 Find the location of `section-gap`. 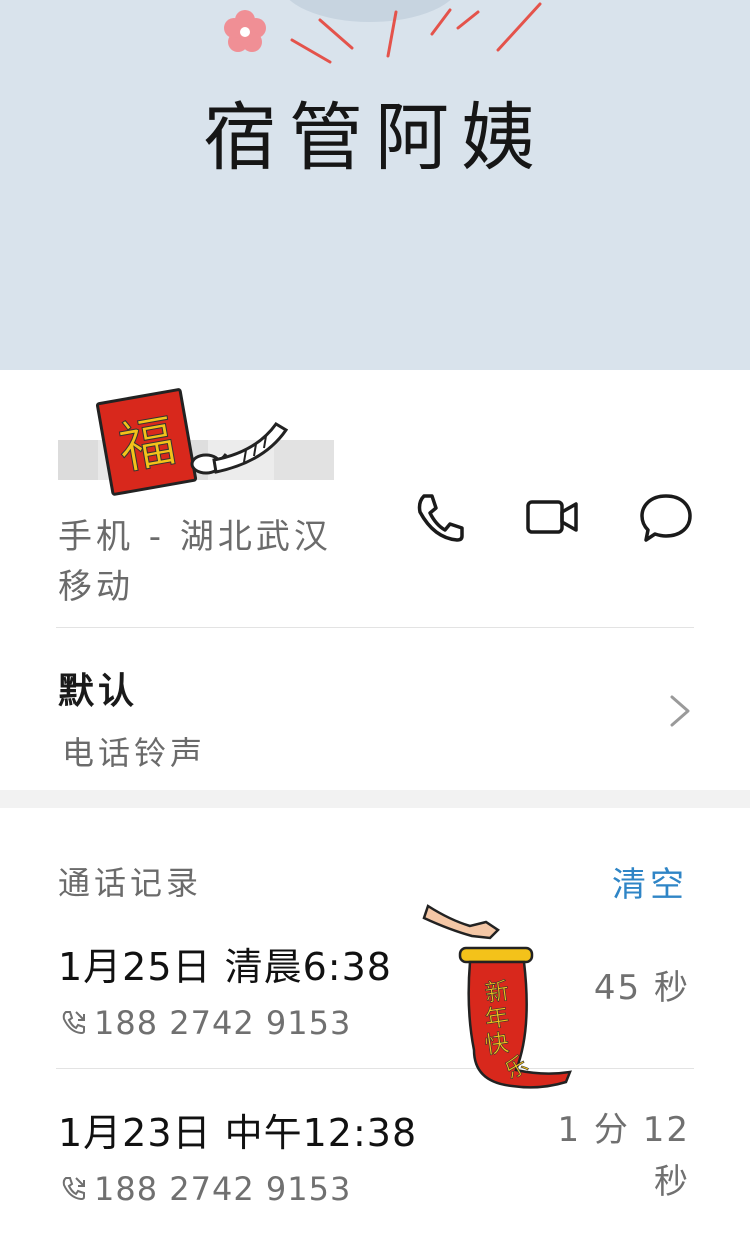

section-gap is located at coordinates (375, 799).